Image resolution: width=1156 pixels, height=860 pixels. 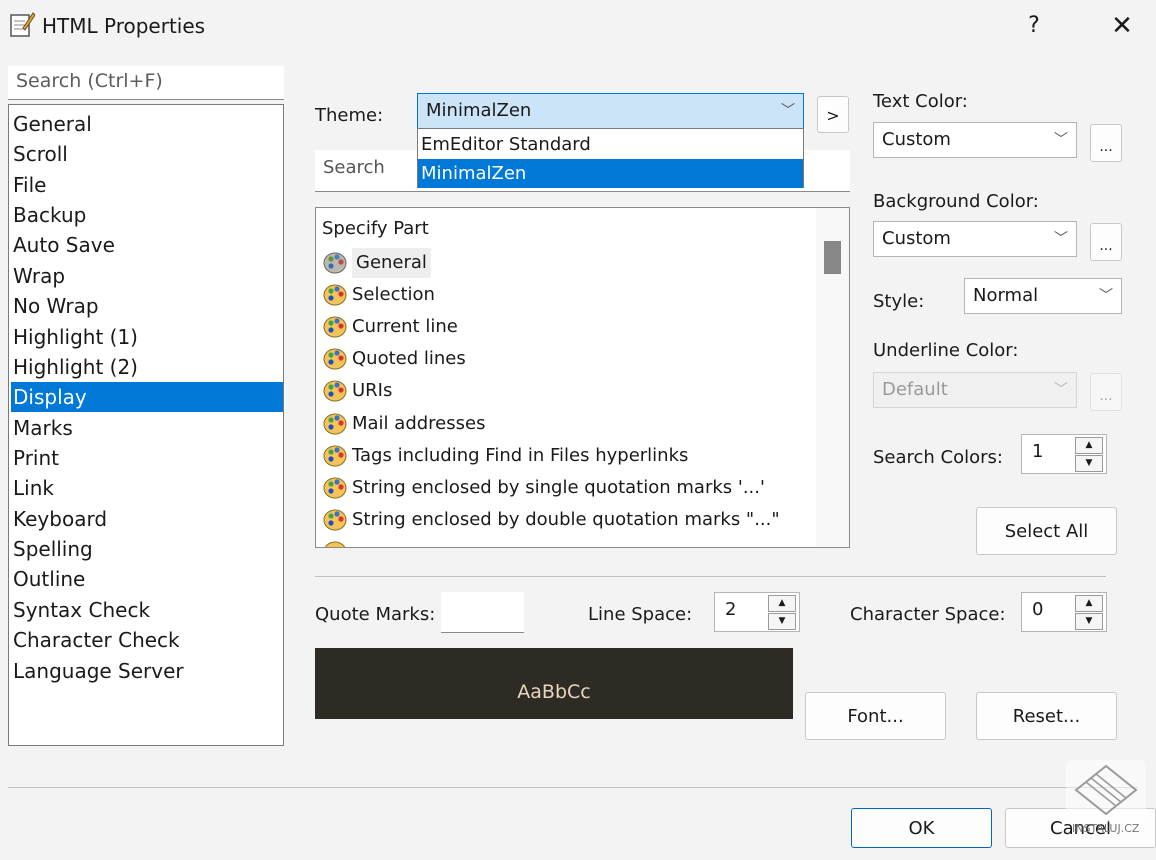 What do you see at coordinates (832, 257) in the screenshot?
I see `scrollbar-thumb` at bounding box center [832, 257].